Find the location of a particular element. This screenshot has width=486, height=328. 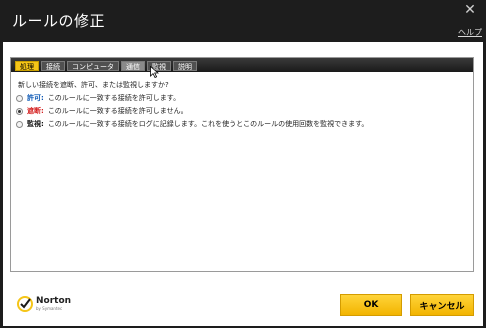

norton-logo: Norton by Symantec is located at coordinates (44, 304).